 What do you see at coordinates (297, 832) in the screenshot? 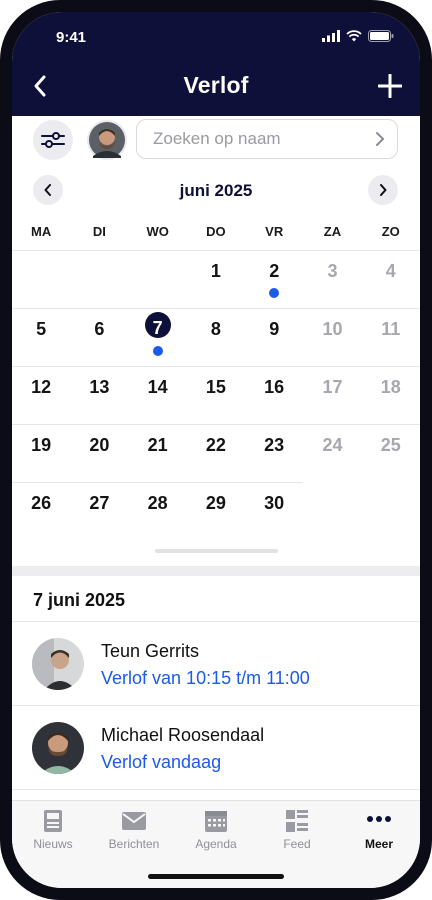
I see `tab-feed: Feed` at bounding box center [297, 832].